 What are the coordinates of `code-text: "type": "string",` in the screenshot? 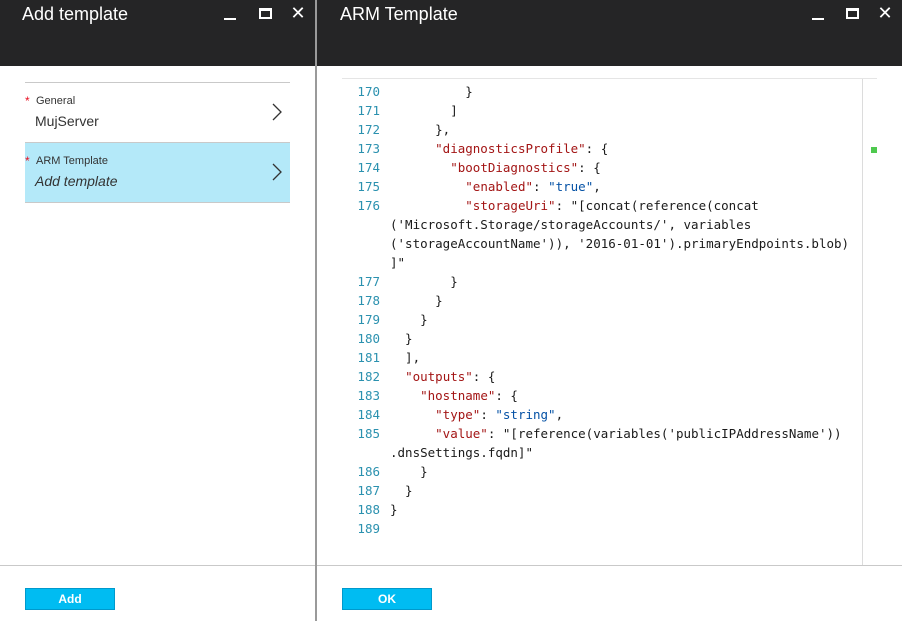 It's located at (499, 414).